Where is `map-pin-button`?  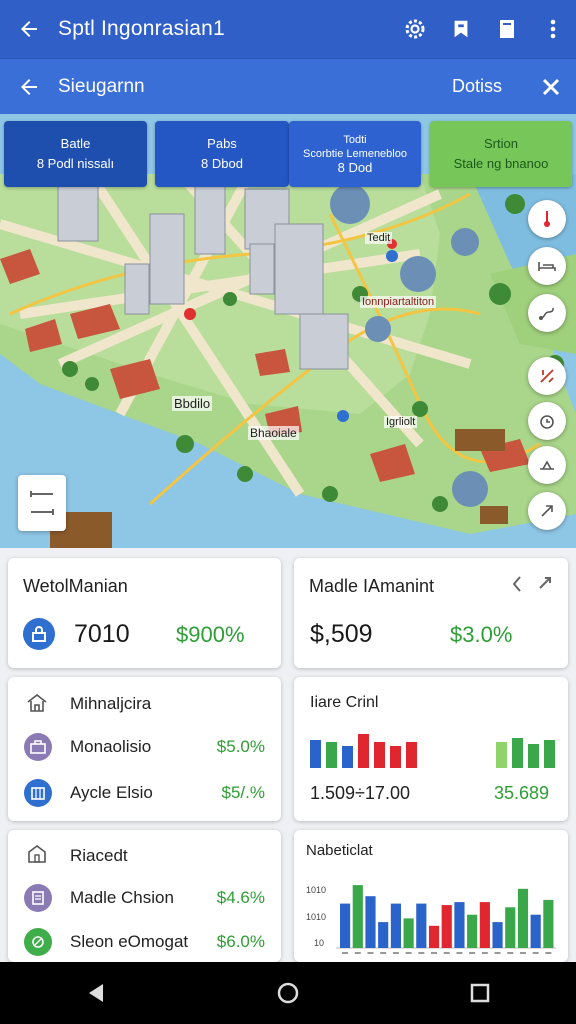 map-pin-button is located at coordinates (547, 511).